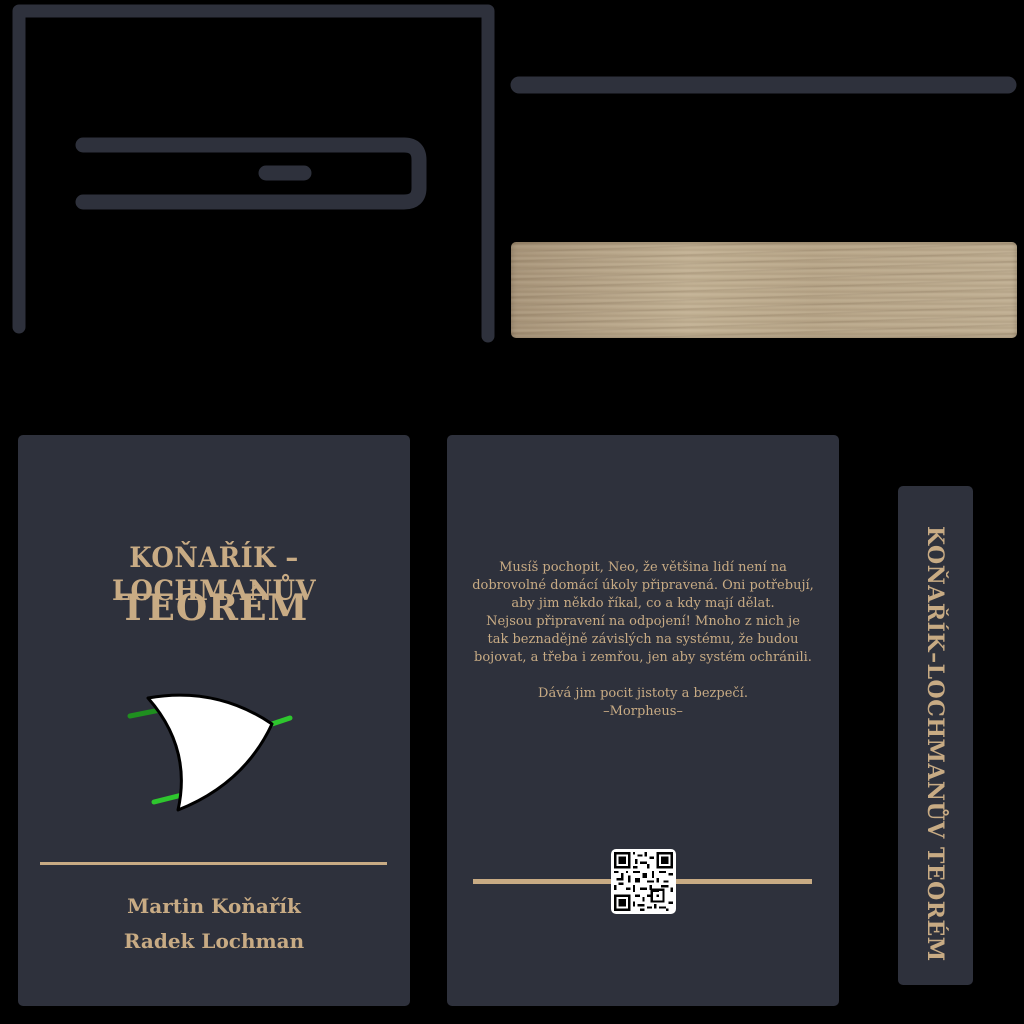 This screenshot has height=1024, width=1024. I want to click on wood-texture-strip, so click(764, 290).